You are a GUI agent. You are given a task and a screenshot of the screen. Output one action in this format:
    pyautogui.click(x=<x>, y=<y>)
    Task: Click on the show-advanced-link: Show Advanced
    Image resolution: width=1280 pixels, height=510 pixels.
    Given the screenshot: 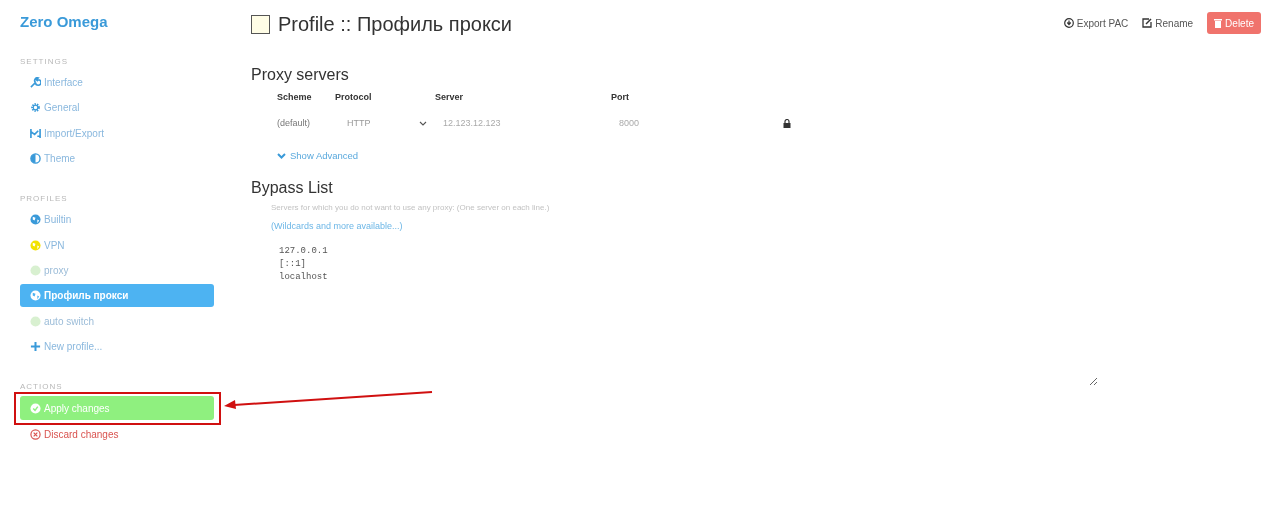 What is the action you would take?
    pyautogui.click(x=318, y=155)
    